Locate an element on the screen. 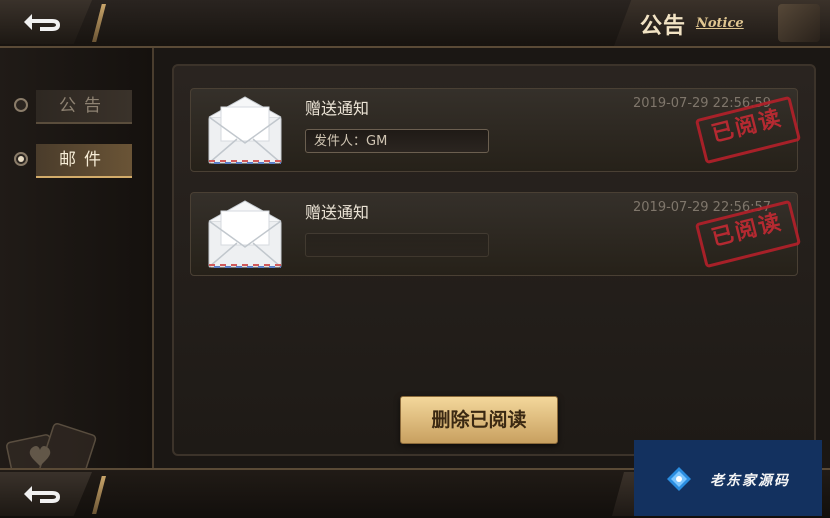 The image size is (830, 518). title-plate: 公告 Notice is located at coordinates (722, 23).